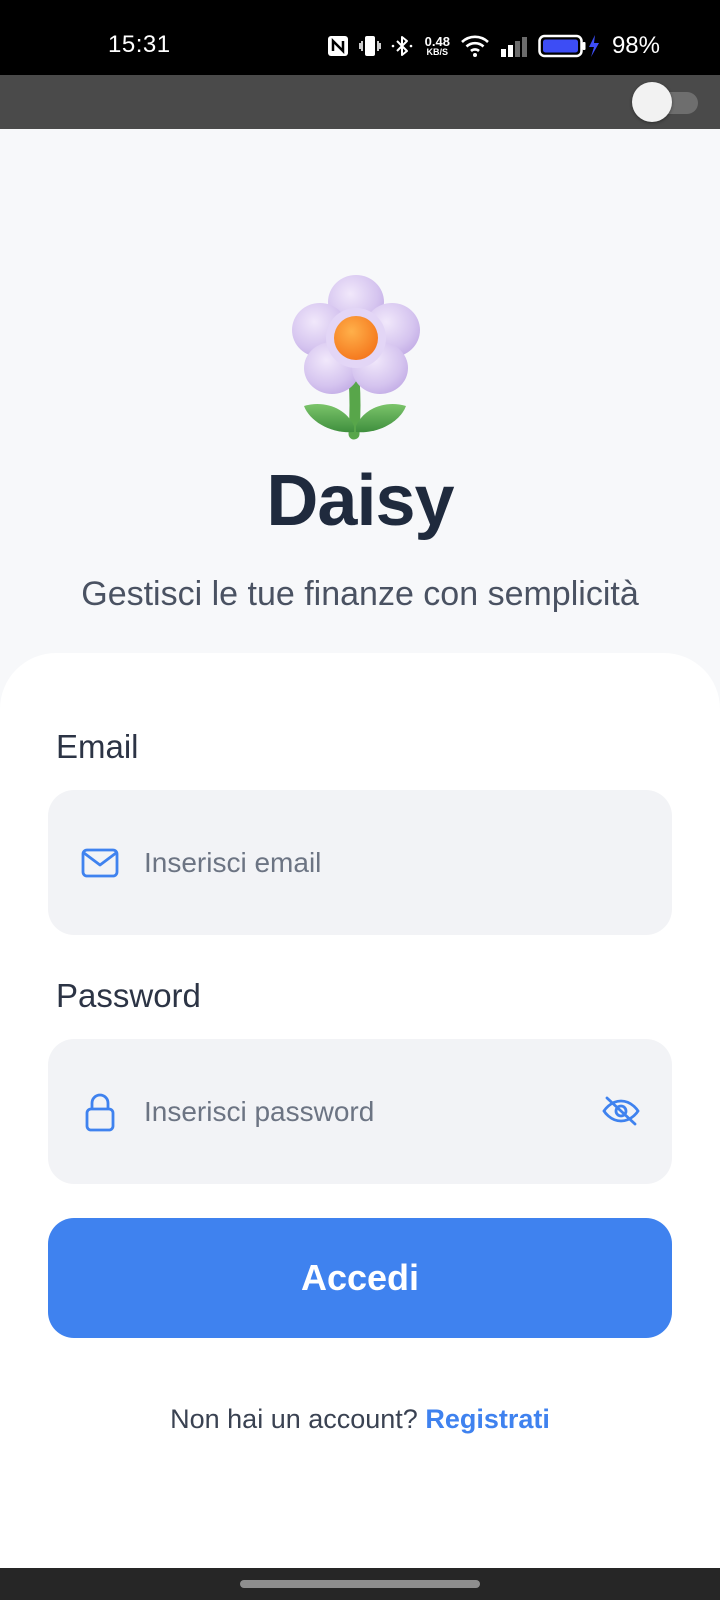 The width and height of the screenshot is (720, 1600). I want to click on net-speed: 0.48 KB/S, so click(437, 45).